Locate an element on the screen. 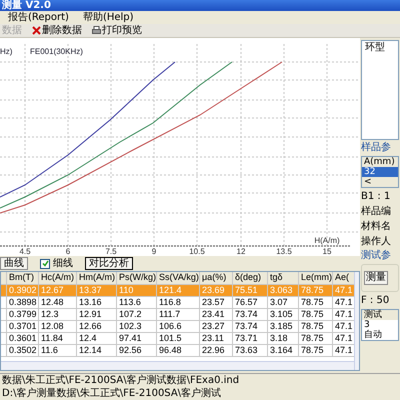  table-cell: 12.14 is located at coordinates (97, 351).